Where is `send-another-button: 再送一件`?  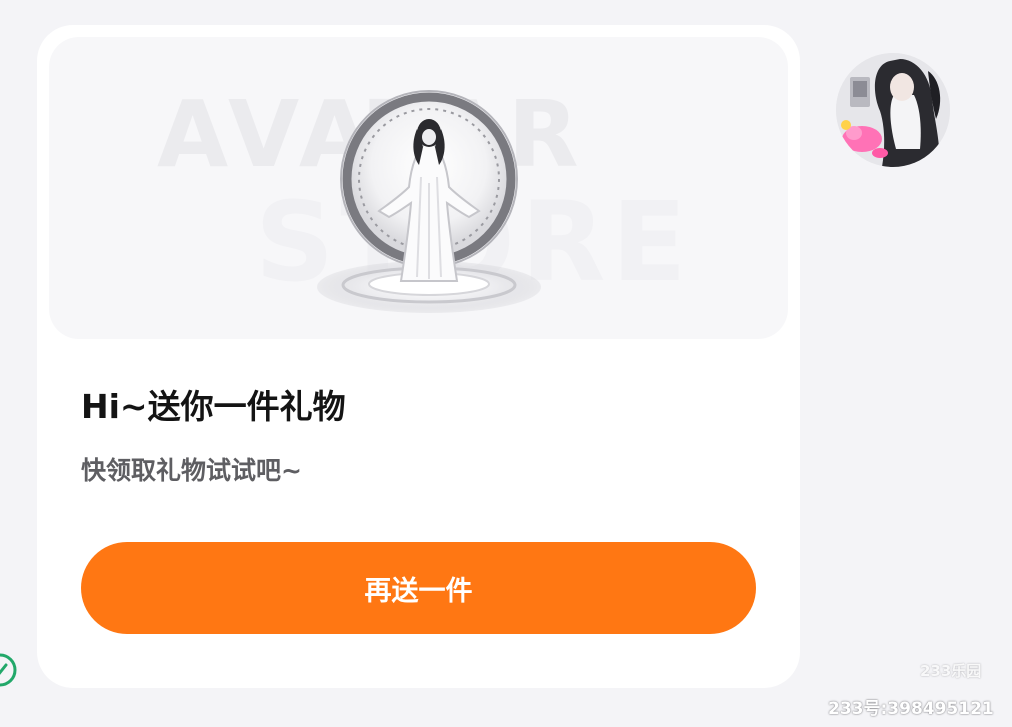
send-another-button: 再送一件 is located at coordinates (418, 588).